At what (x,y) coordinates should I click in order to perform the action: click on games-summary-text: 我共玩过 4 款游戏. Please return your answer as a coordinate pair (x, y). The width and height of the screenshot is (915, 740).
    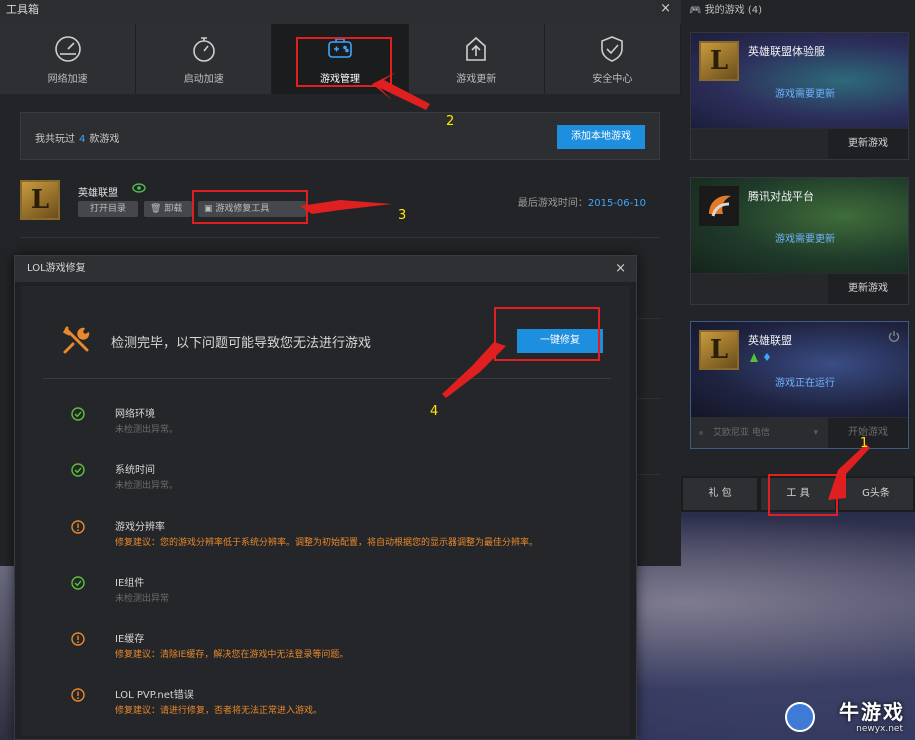
    Looking at the image, I should click on (77, 137).